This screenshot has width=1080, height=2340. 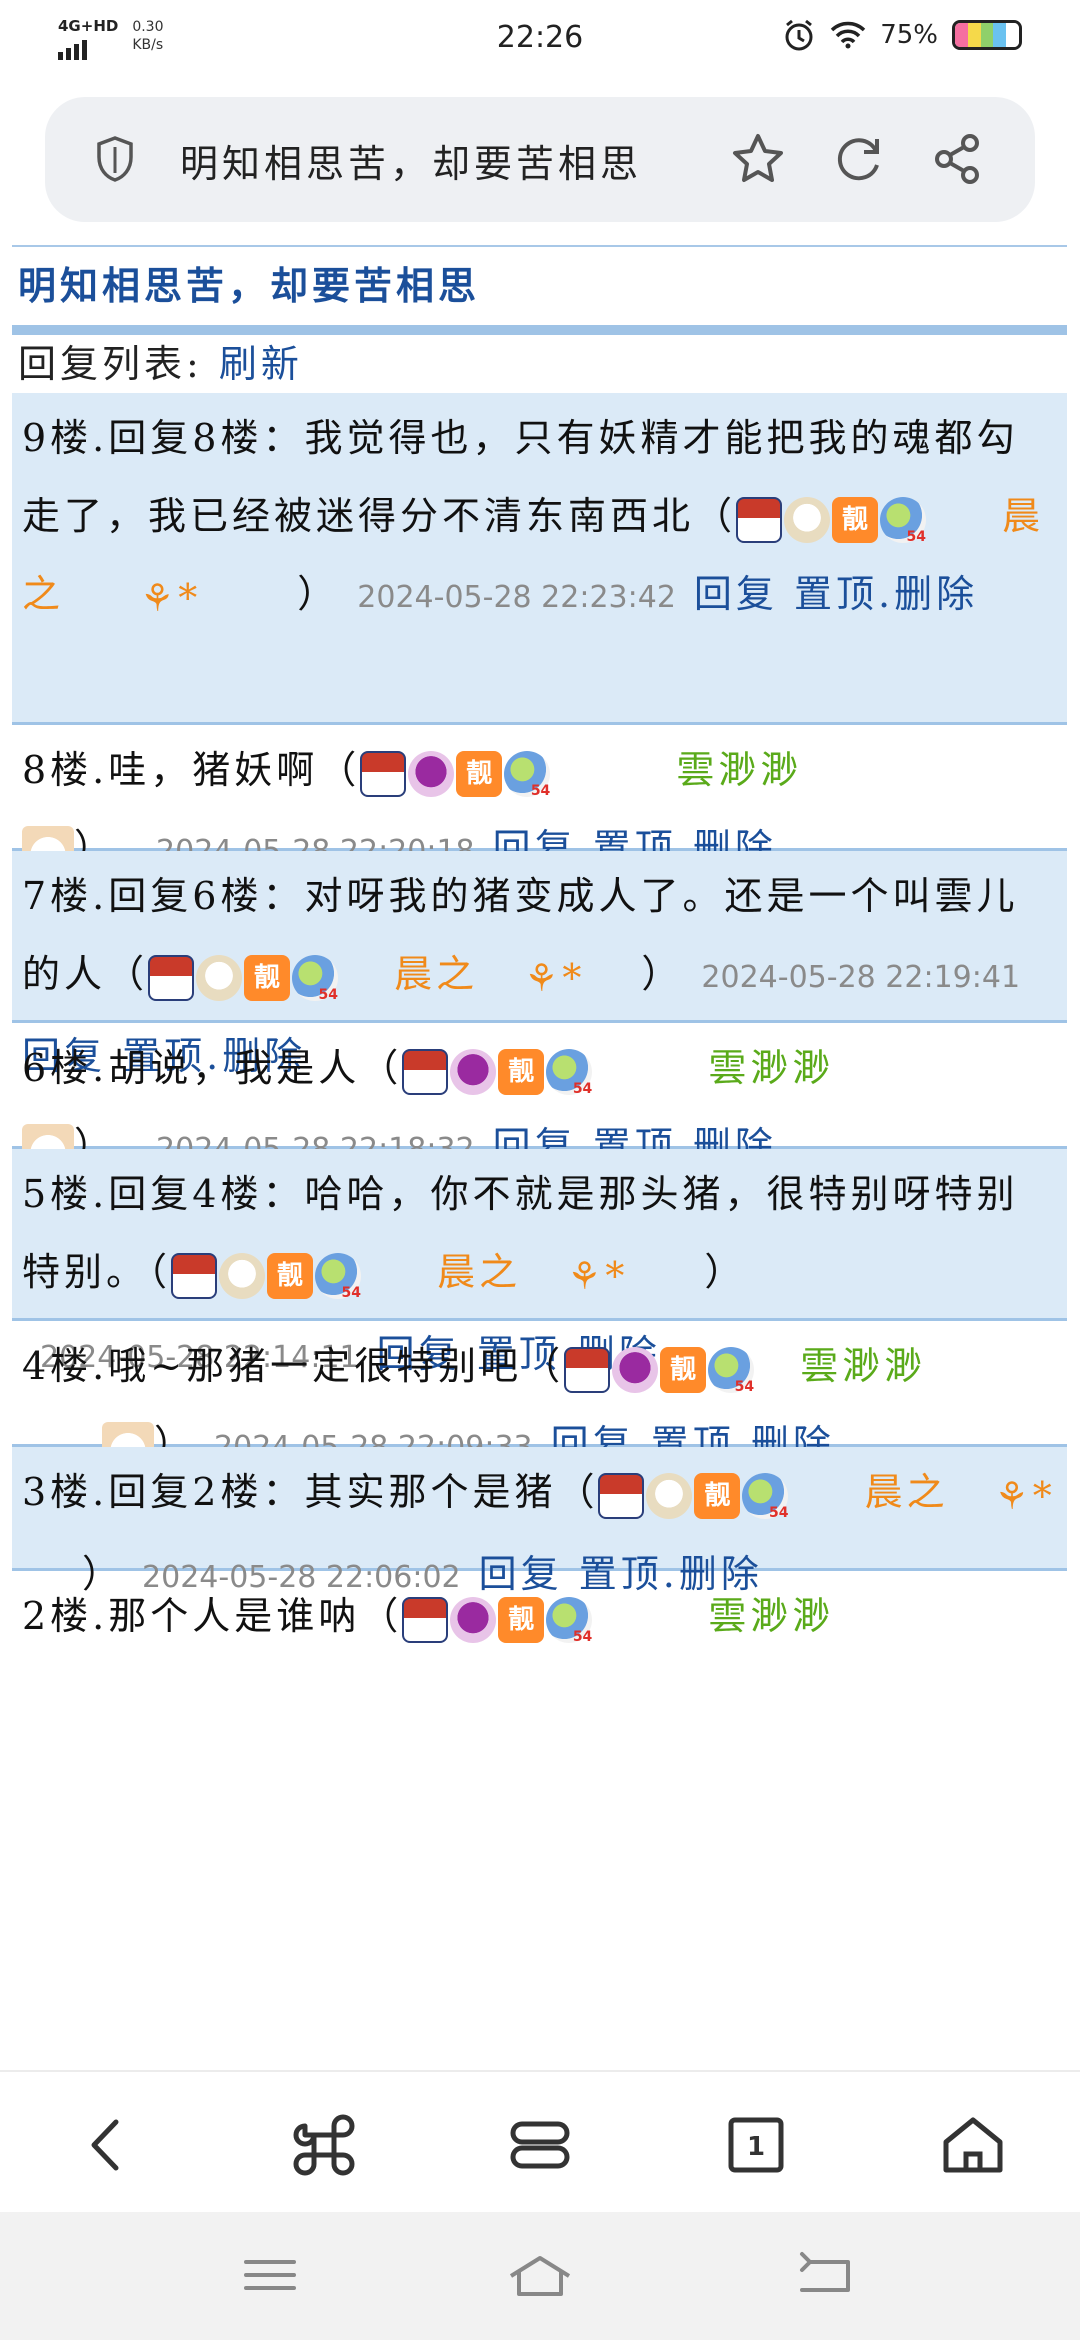 What do you see at coordinates (270, 2275) in the screenshot?
I see `menu-icon` at bounding box center [270, 2275].